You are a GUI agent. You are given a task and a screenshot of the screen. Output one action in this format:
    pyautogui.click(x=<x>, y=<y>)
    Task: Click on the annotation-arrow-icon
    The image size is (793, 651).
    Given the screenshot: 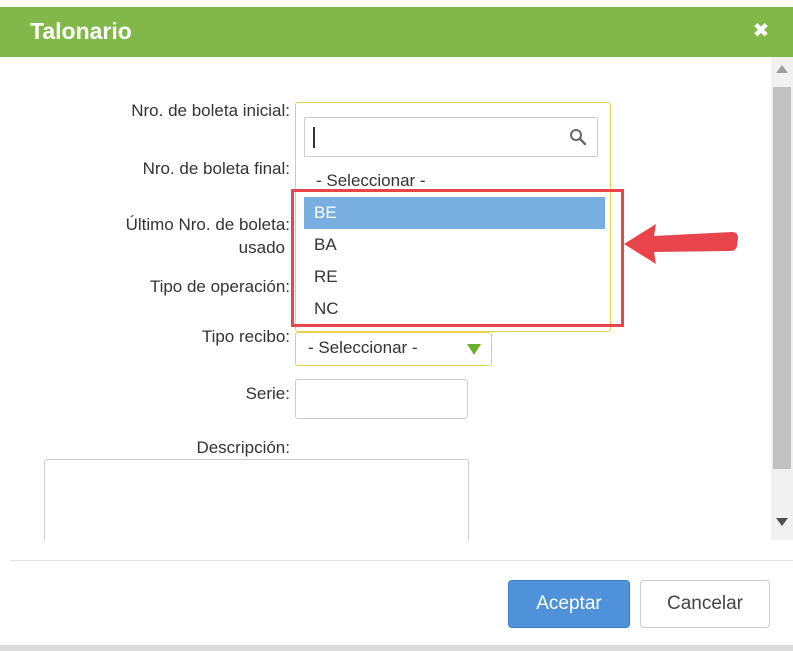 What is the action you would take?
    pyautogui.click(x=681, y=244)
    